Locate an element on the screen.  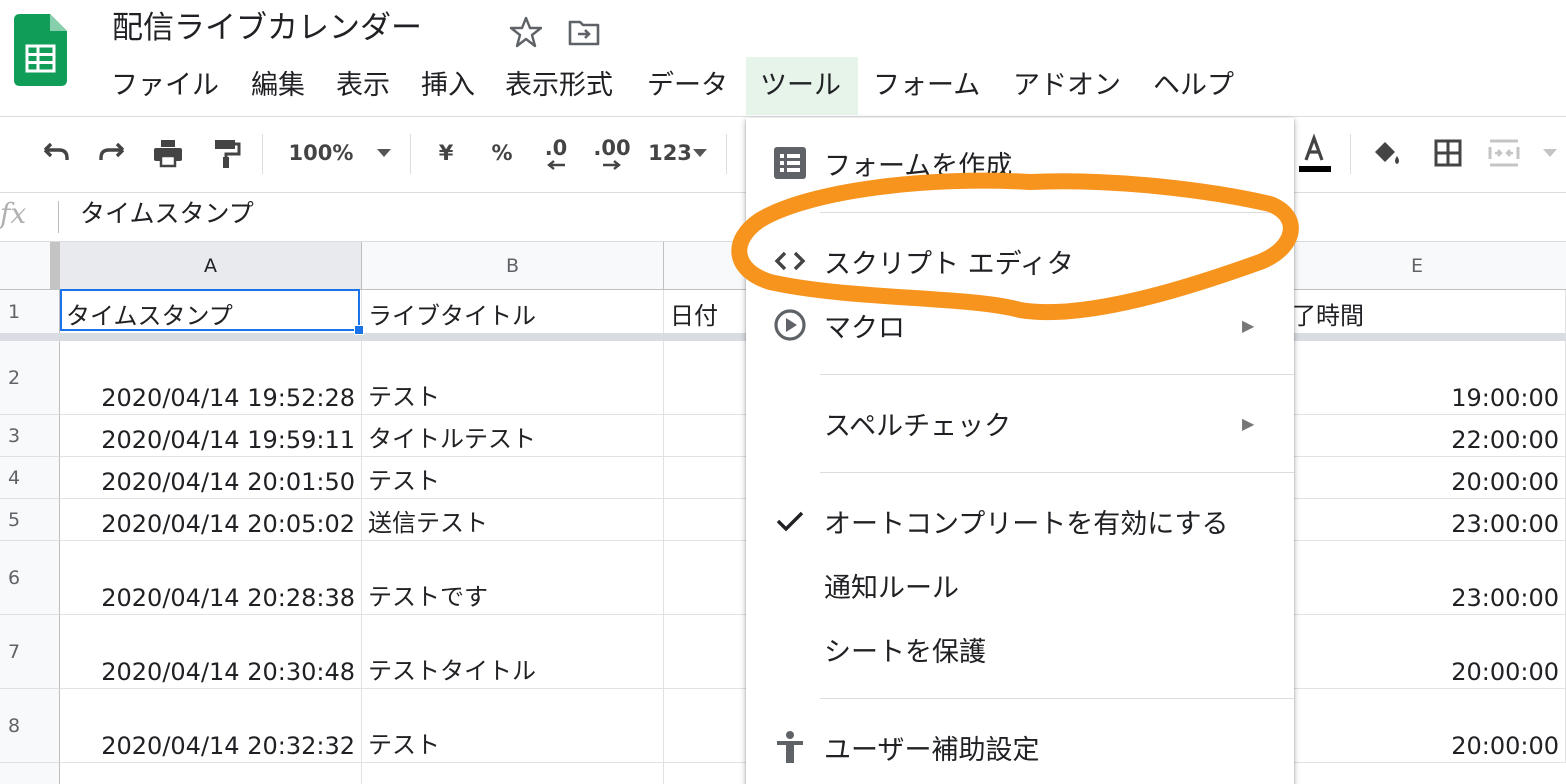
cell-timestamp: 2020/04/14 20:28:38 is located at coordinates (211, 578).